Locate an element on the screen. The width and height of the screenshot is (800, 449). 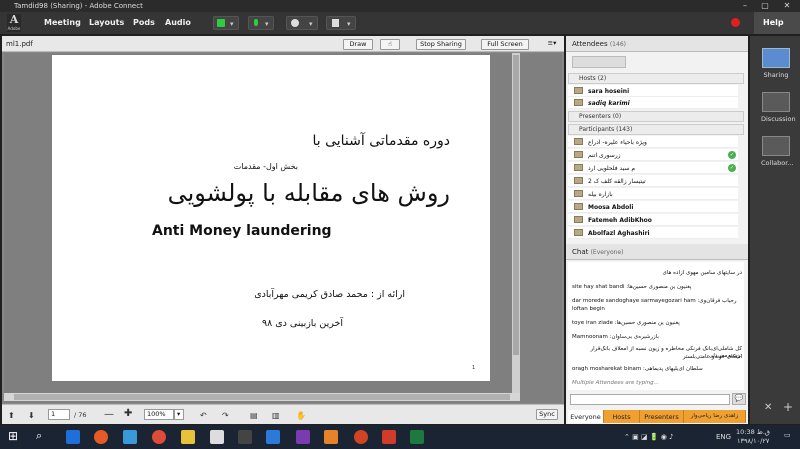
chat-message: در سایتهای سامین مهوی ازاده های is located at coordinates (702, 273).